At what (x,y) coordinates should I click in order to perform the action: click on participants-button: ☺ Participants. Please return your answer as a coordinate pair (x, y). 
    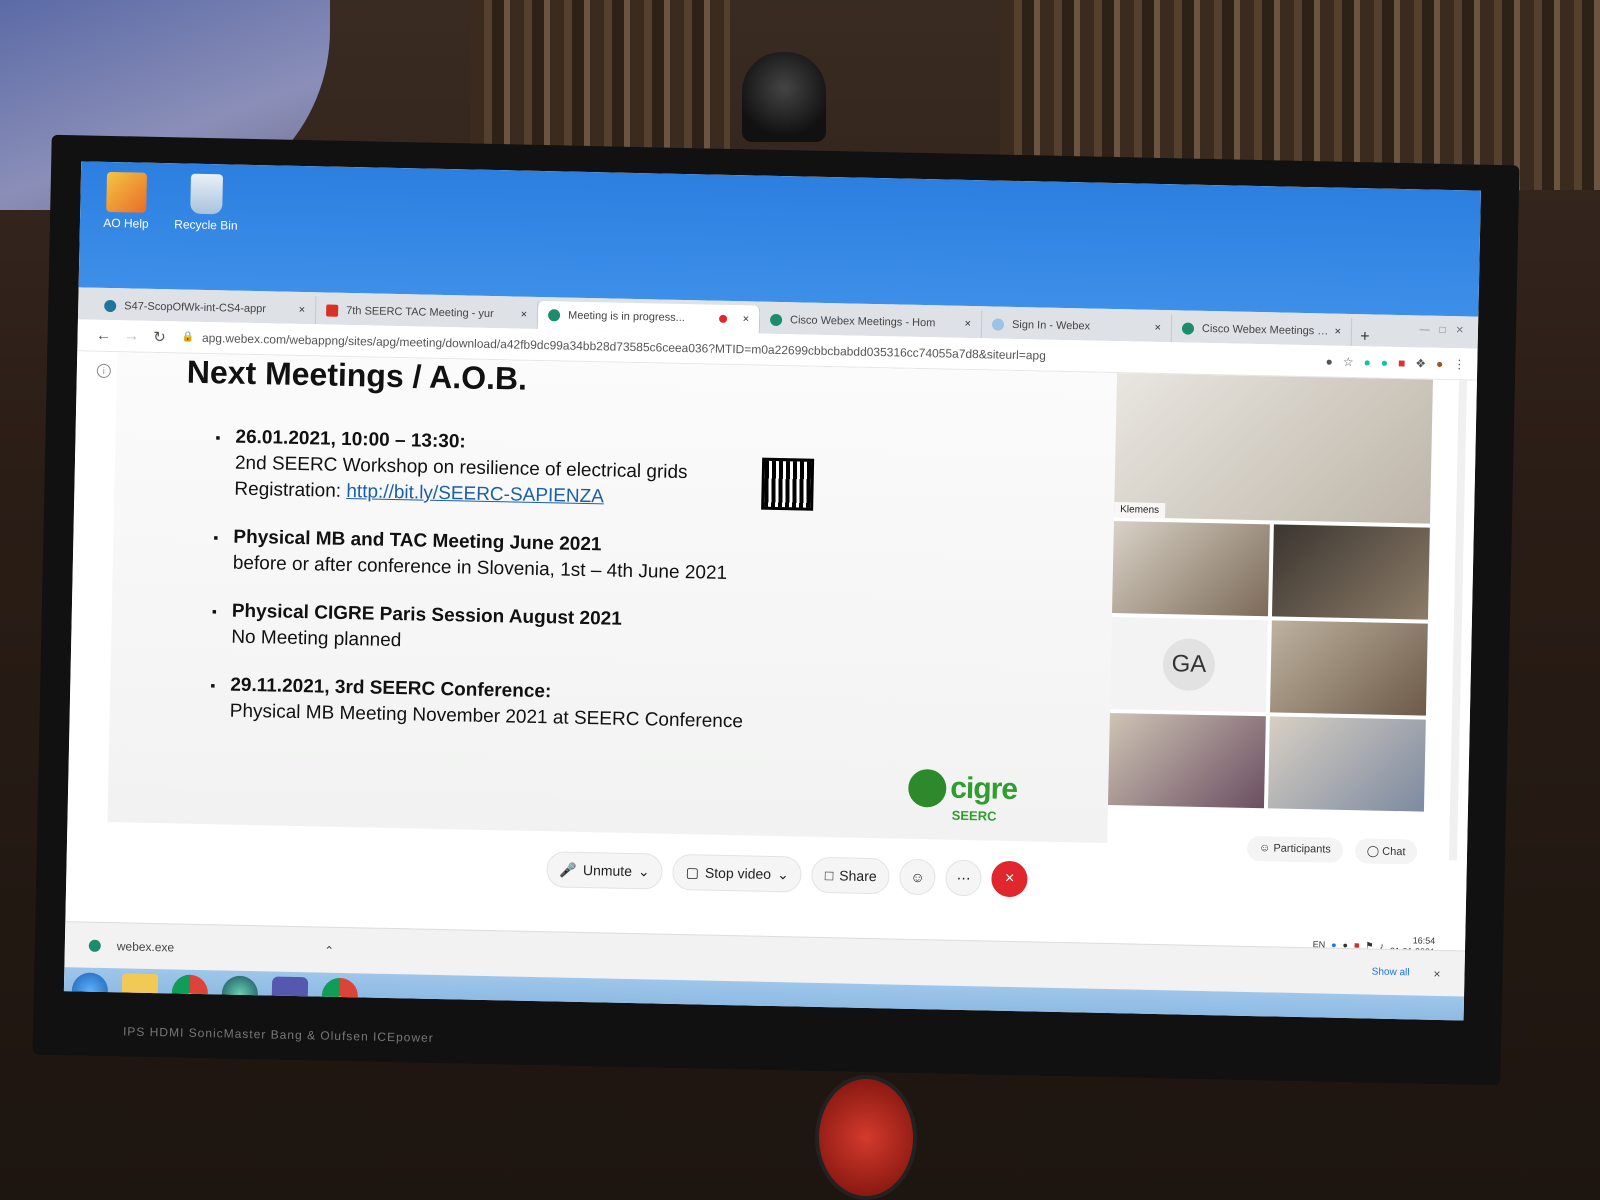
    Looking at the image, I should click on (1295, 849).